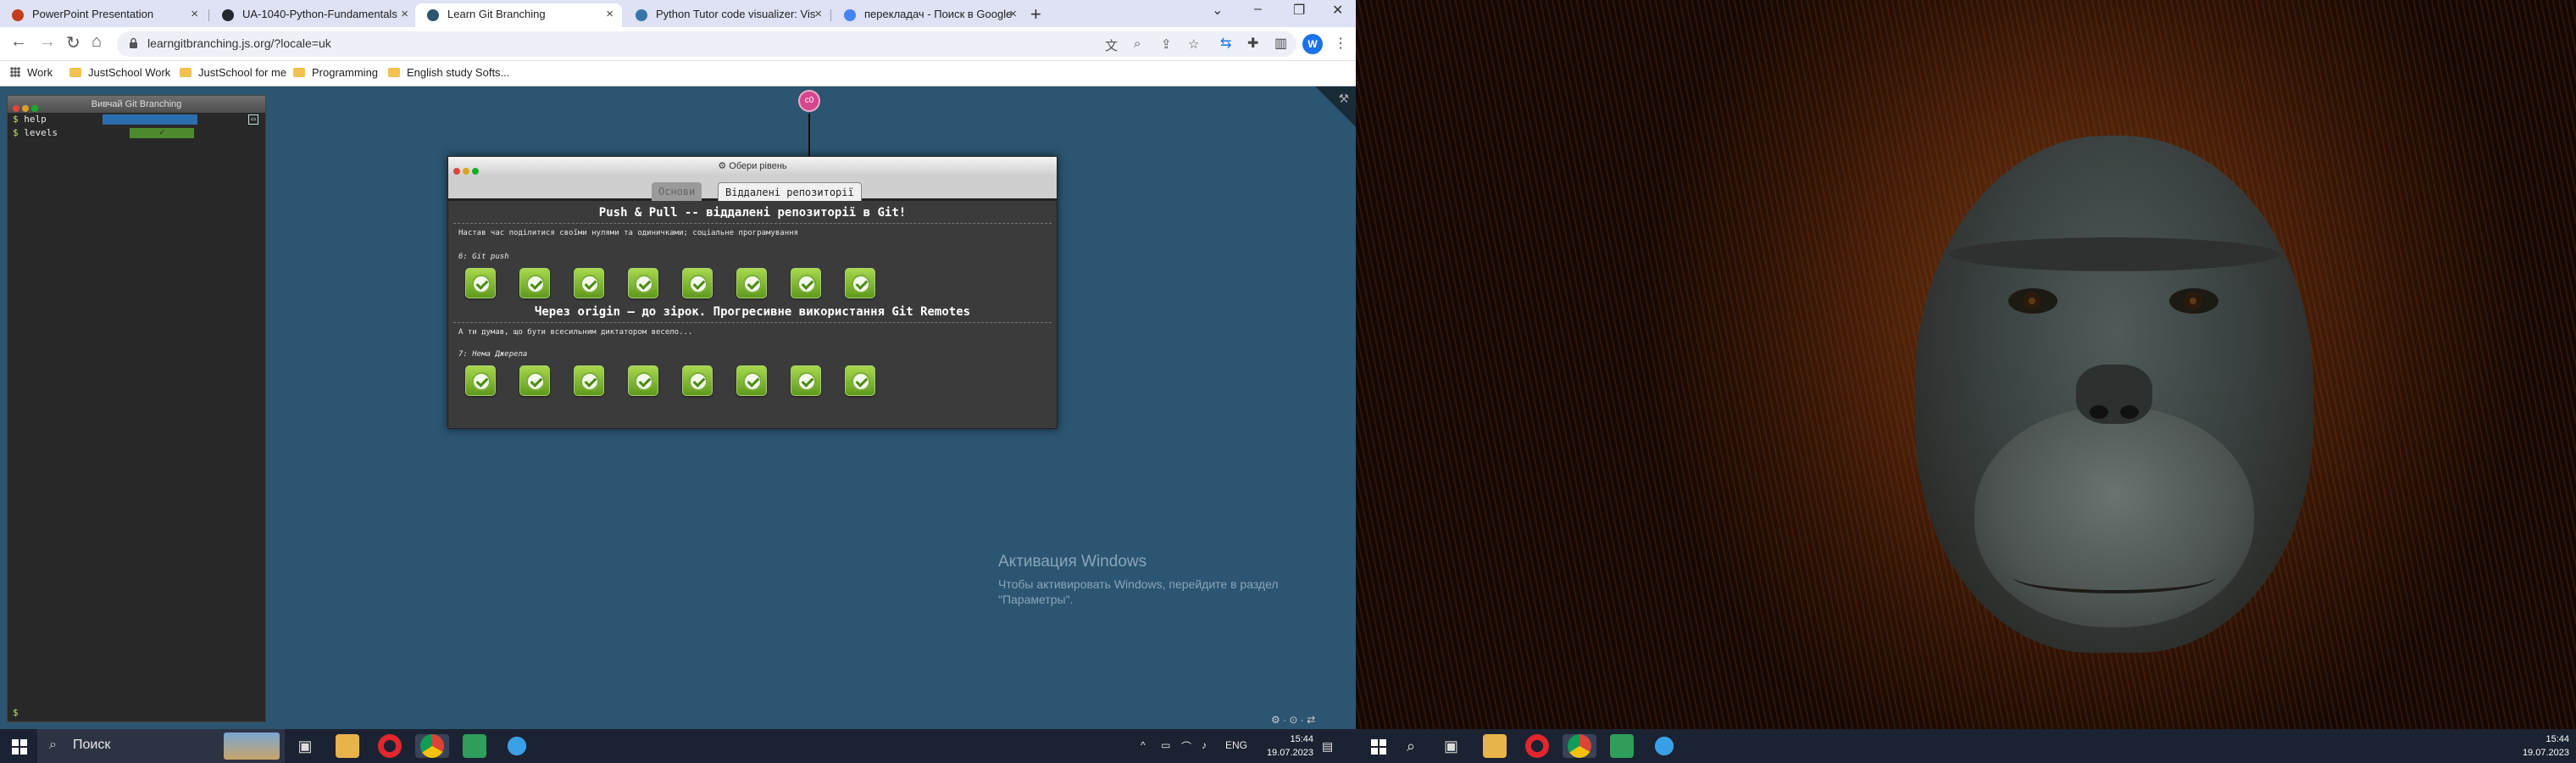 This screenshot has width=2576, height=763. What do you see at coordinates (1193, 44) in the screenshot?
I see `bookmark-star-icon: ☆` at bounding box center [1193, 44].